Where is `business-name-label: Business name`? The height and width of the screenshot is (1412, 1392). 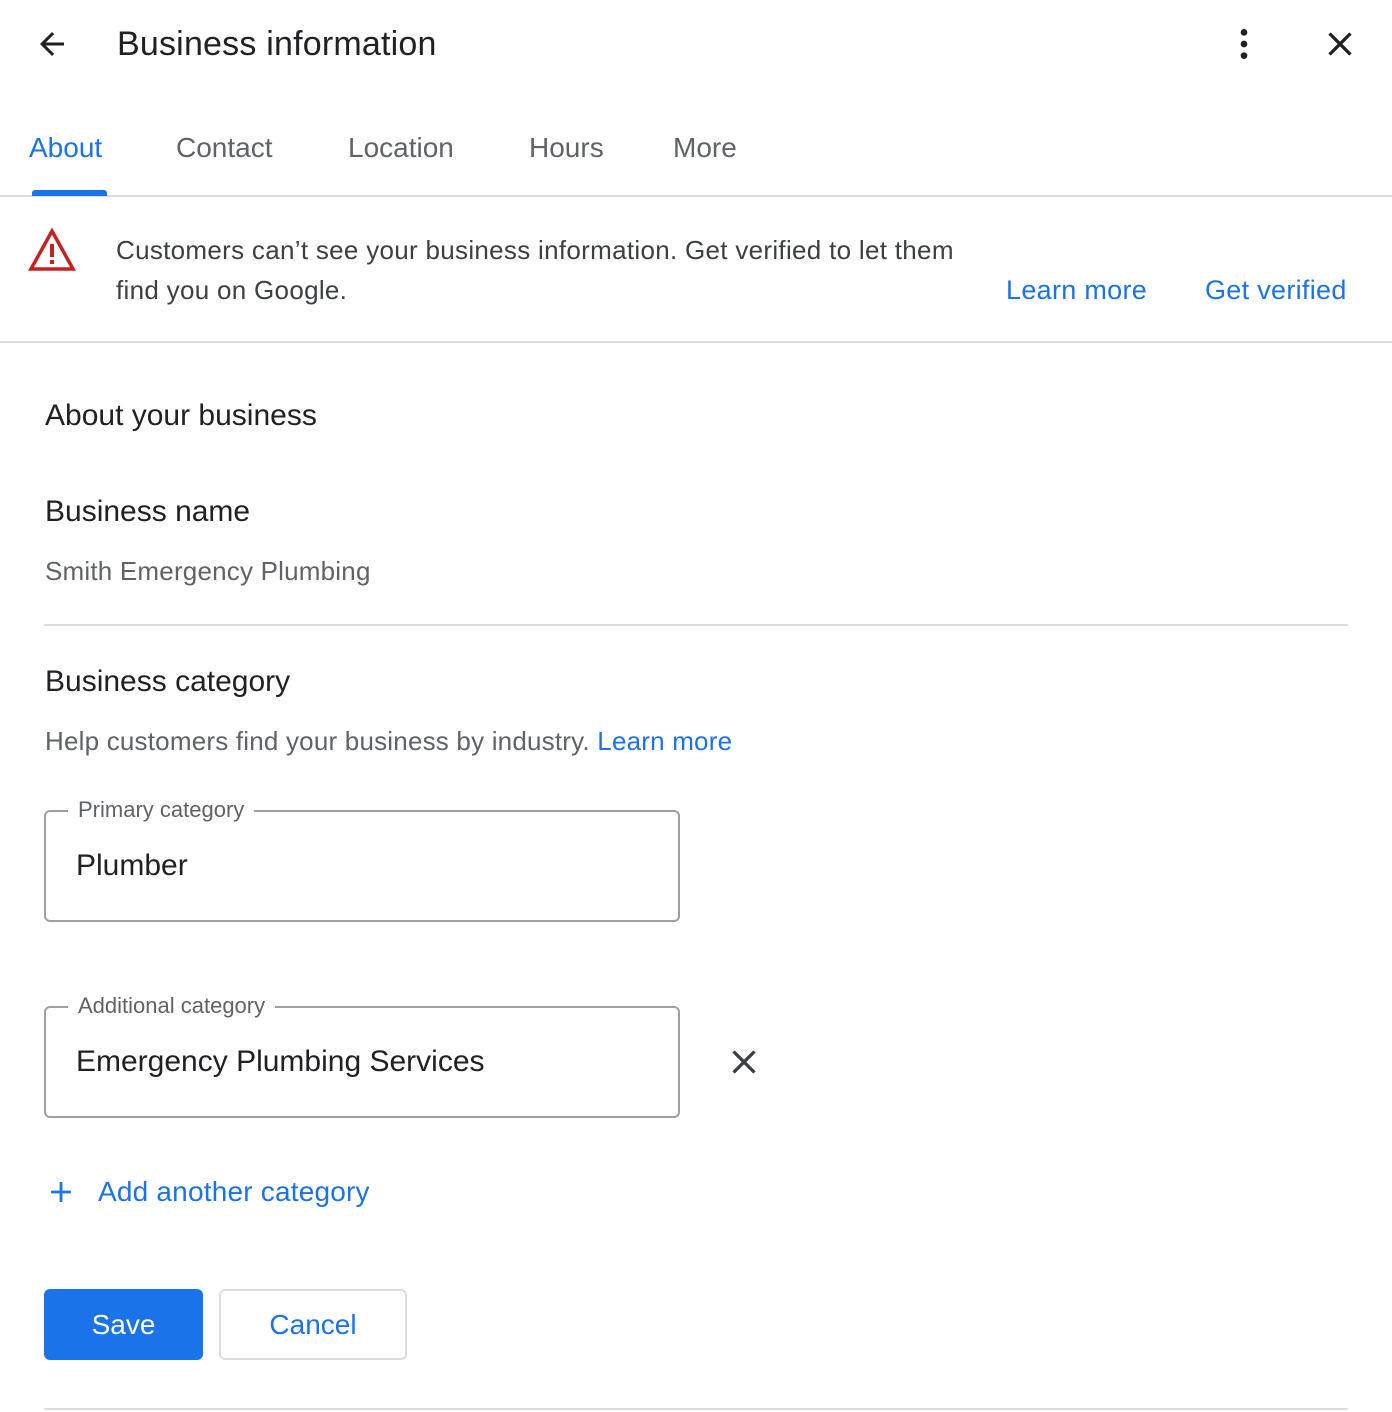 business-name-label: Business name is located at coordinates (148, 511).